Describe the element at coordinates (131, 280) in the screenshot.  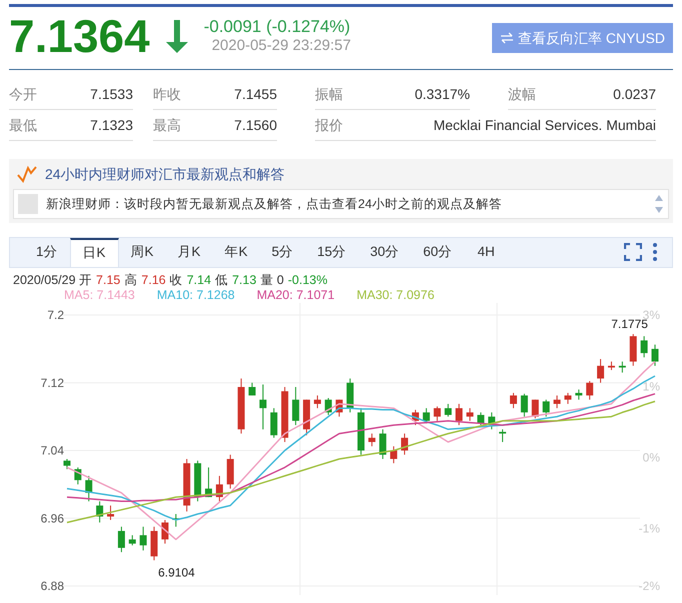
I see `bar-info-text: 高` at that location.